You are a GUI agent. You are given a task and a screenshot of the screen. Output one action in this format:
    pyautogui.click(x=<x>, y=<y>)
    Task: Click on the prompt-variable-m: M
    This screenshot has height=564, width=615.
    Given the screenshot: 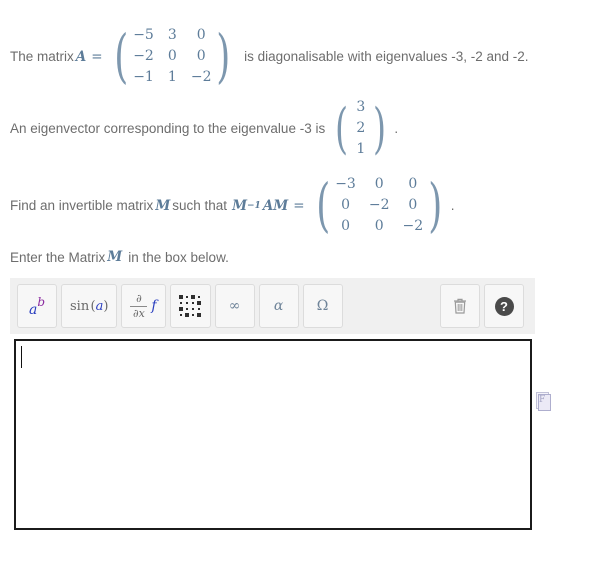 What is the action you would take?
    pyautogui.click(x=115, y=257)
    